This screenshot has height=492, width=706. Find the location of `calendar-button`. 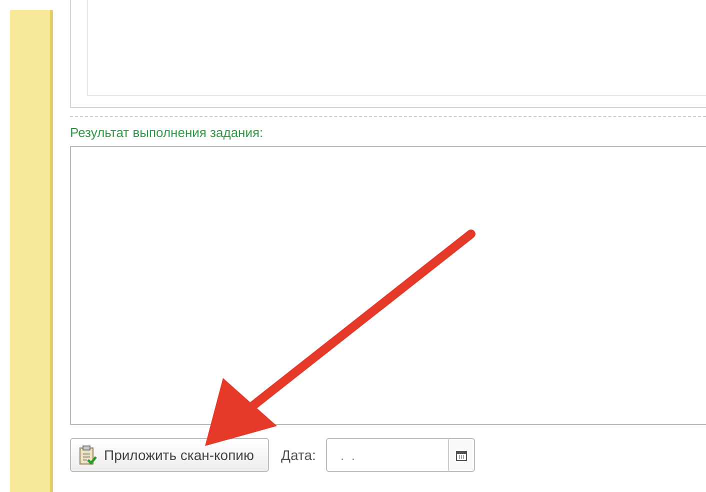

calendar-button is located at coordinates (461, 455).